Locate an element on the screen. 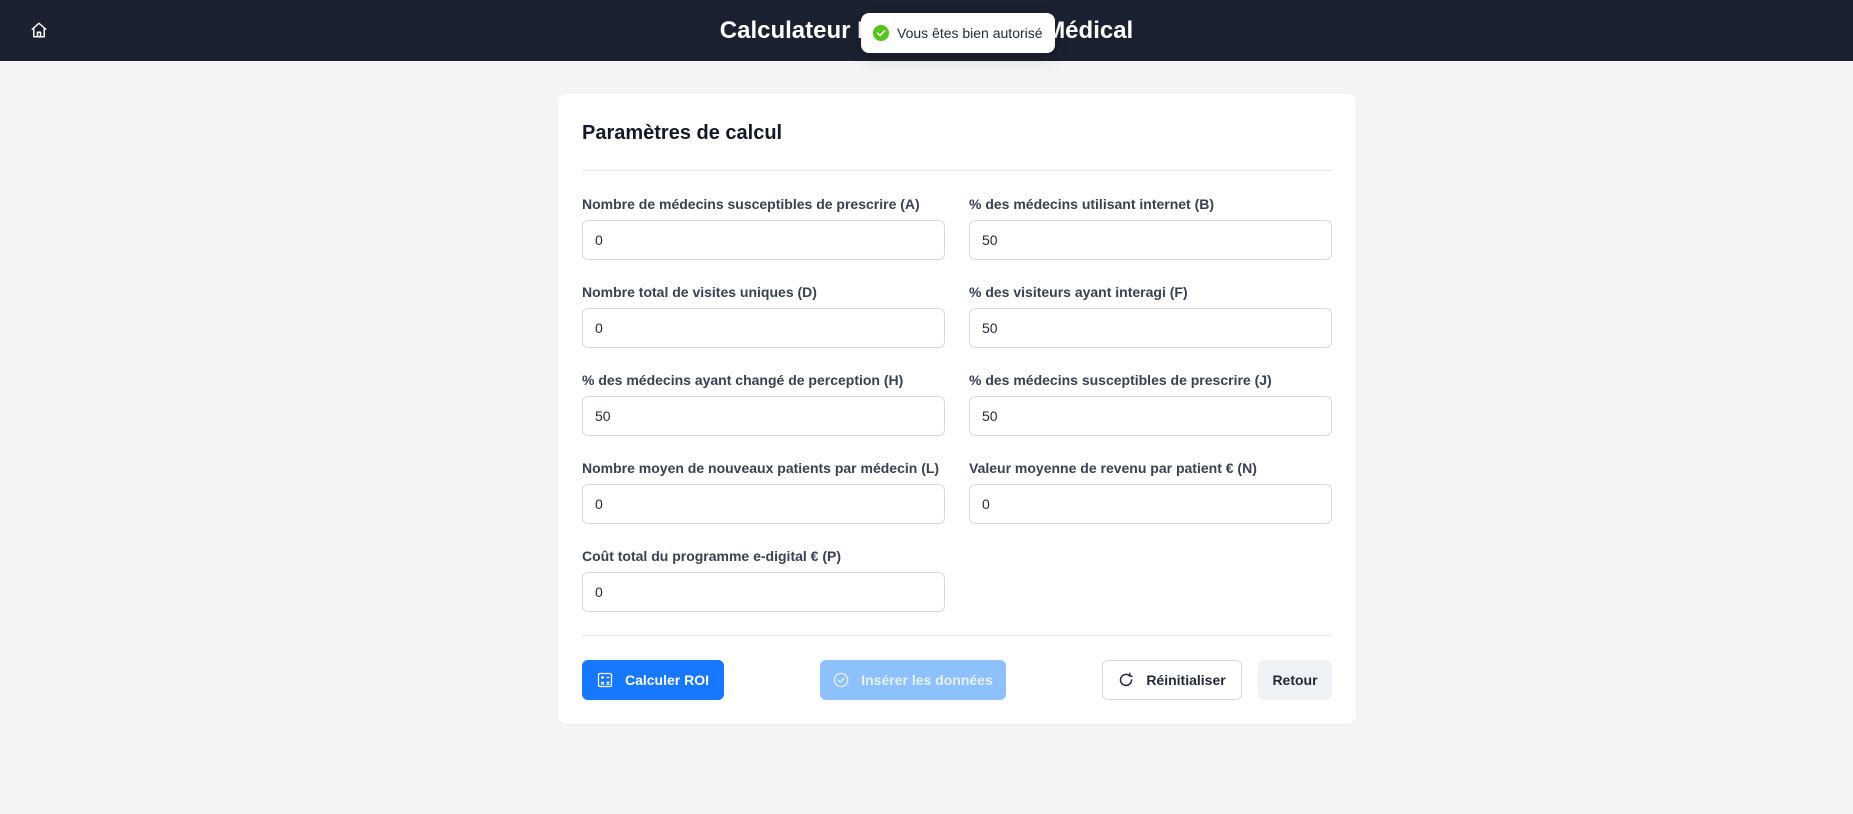 The width and height of the screenshot is (1853, 814). field-p-input is located at coordinates (763, 592).